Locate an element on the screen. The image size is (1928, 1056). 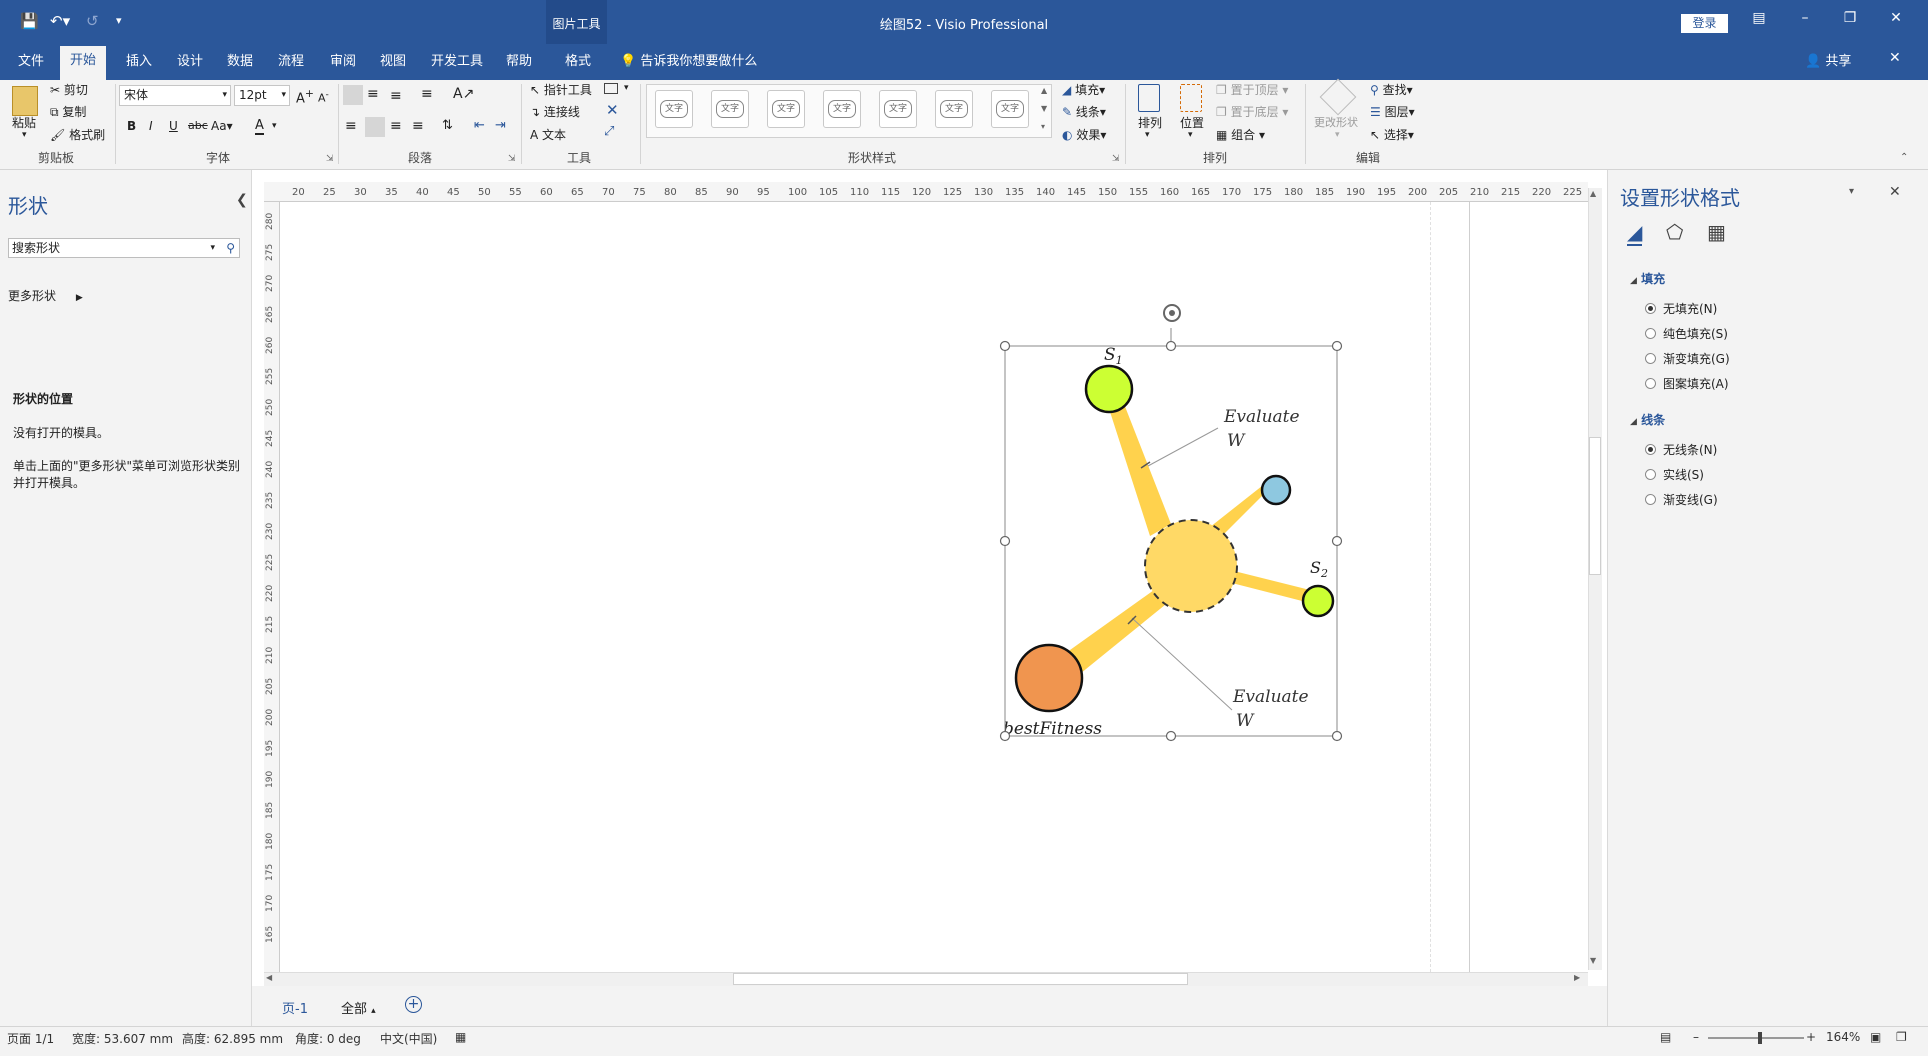
radio-no-fill: 无填充(N) is located at coordinates (1681, 308).